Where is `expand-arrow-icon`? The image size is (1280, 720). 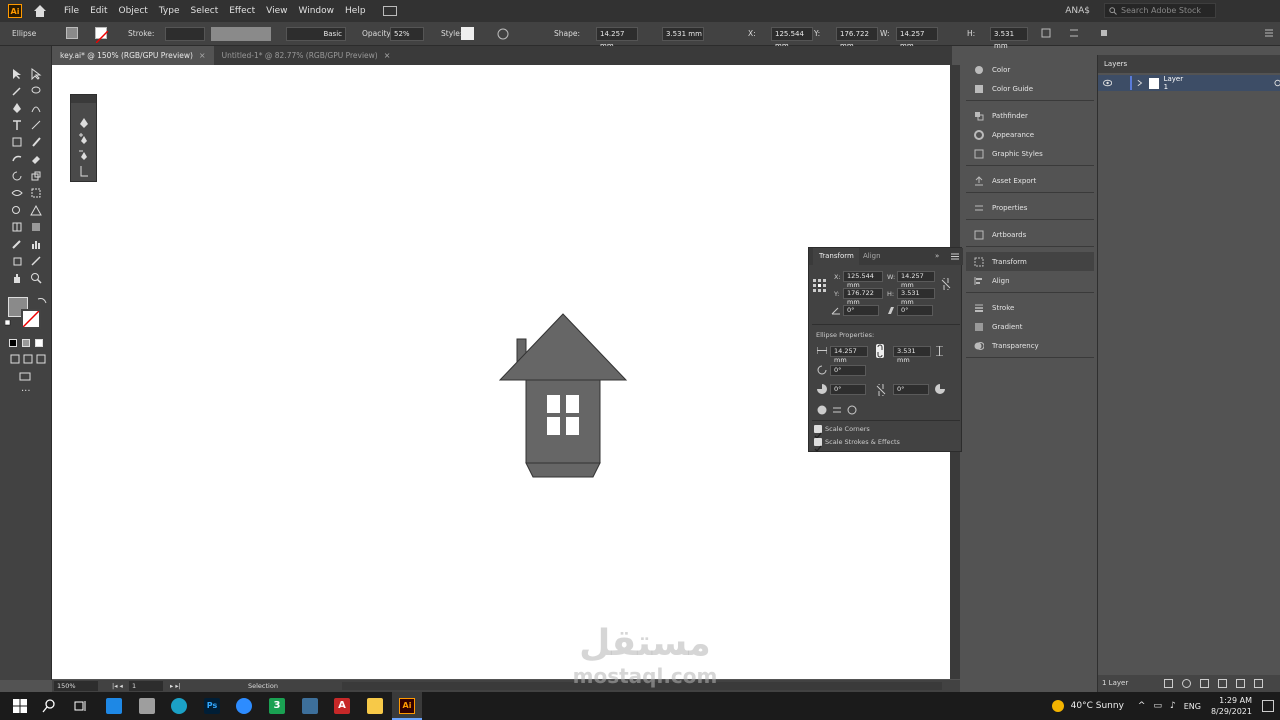
expand-arrow-icon is located at coordinates (1139, 83).